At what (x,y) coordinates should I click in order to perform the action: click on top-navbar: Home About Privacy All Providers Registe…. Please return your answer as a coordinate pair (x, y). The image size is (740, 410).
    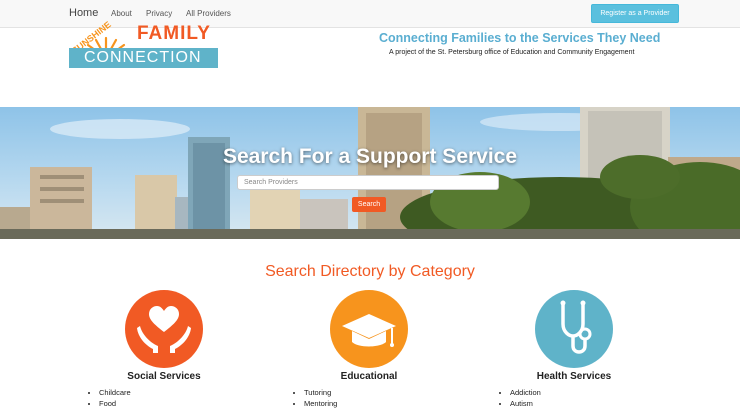
    Looking at the image, I should click on (370, 14).